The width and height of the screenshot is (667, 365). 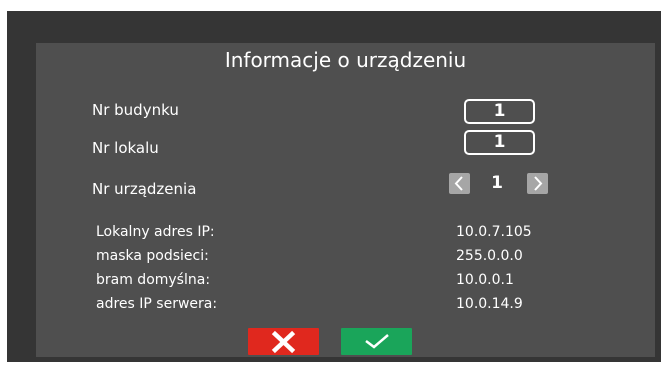 I want to click on device-number-increment-button, so click(x=537, y=183).